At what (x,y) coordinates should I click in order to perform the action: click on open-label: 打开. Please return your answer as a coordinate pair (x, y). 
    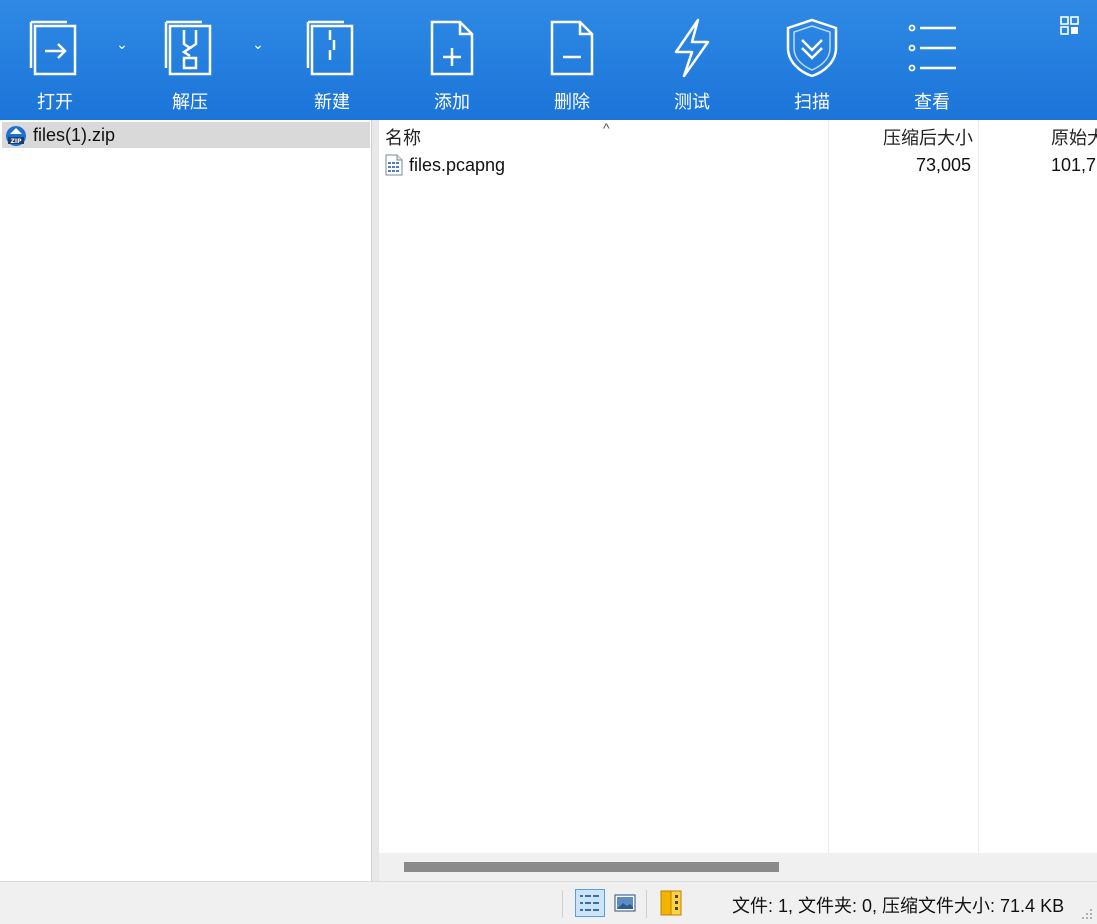
    Looking at the image, I should click on (55, 102).